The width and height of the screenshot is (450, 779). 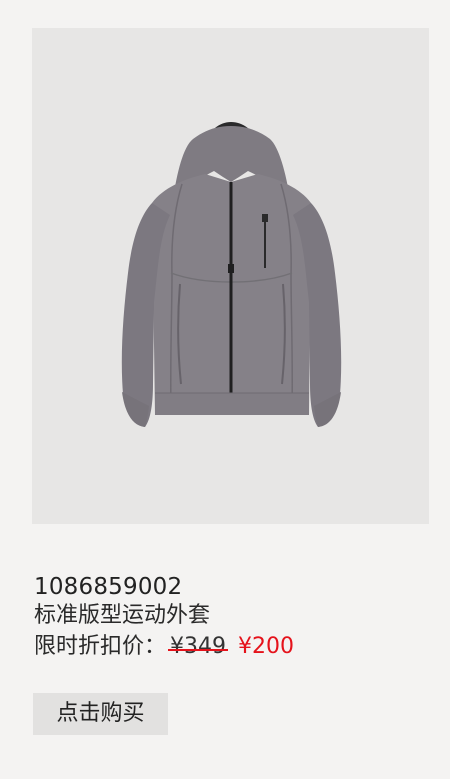 I want to click on price-row: 限时折扣价： ¥349 ¥200, so click(x=229, y=647).